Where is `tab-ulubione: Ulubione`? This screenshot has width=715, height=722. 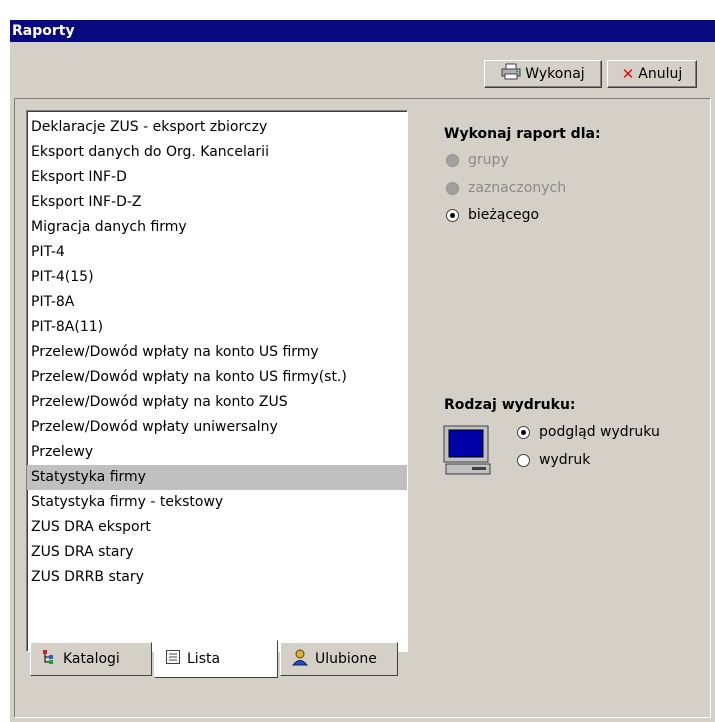
tab-ulubione: Ulubione is located at coordinates (339, 659).